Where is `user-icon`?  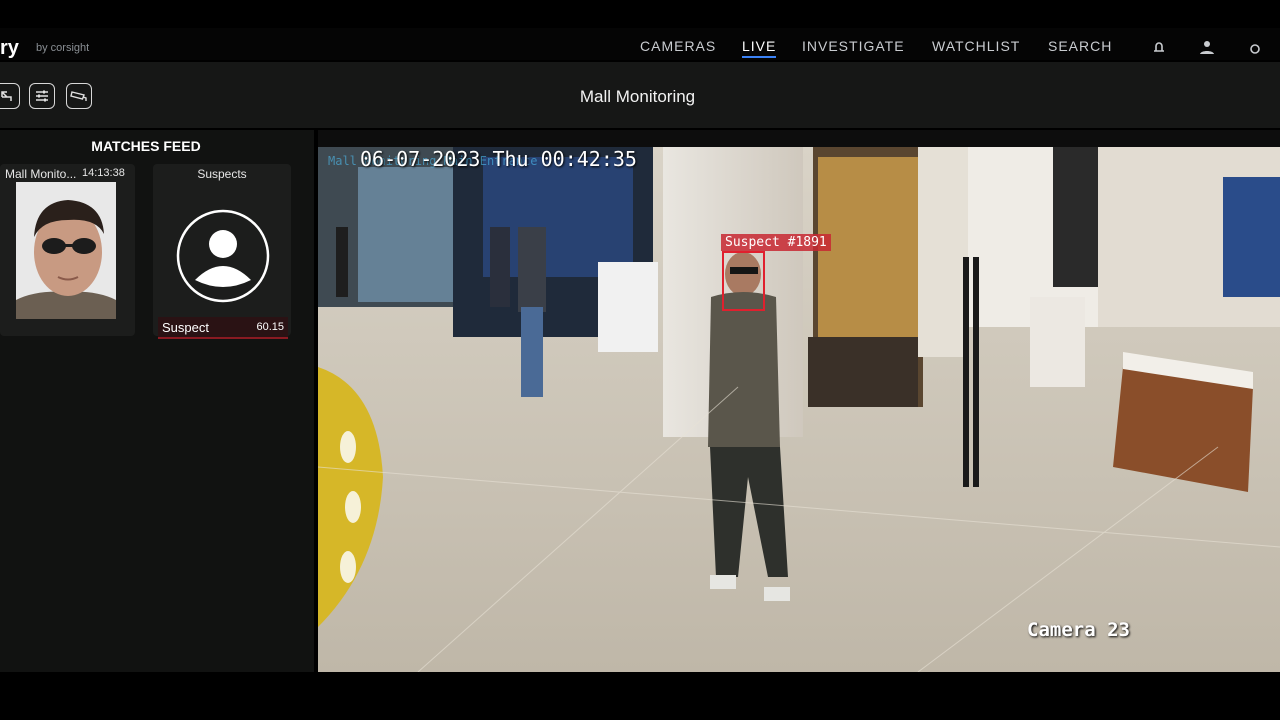
user-icon is located at coordinates (1207, 47).